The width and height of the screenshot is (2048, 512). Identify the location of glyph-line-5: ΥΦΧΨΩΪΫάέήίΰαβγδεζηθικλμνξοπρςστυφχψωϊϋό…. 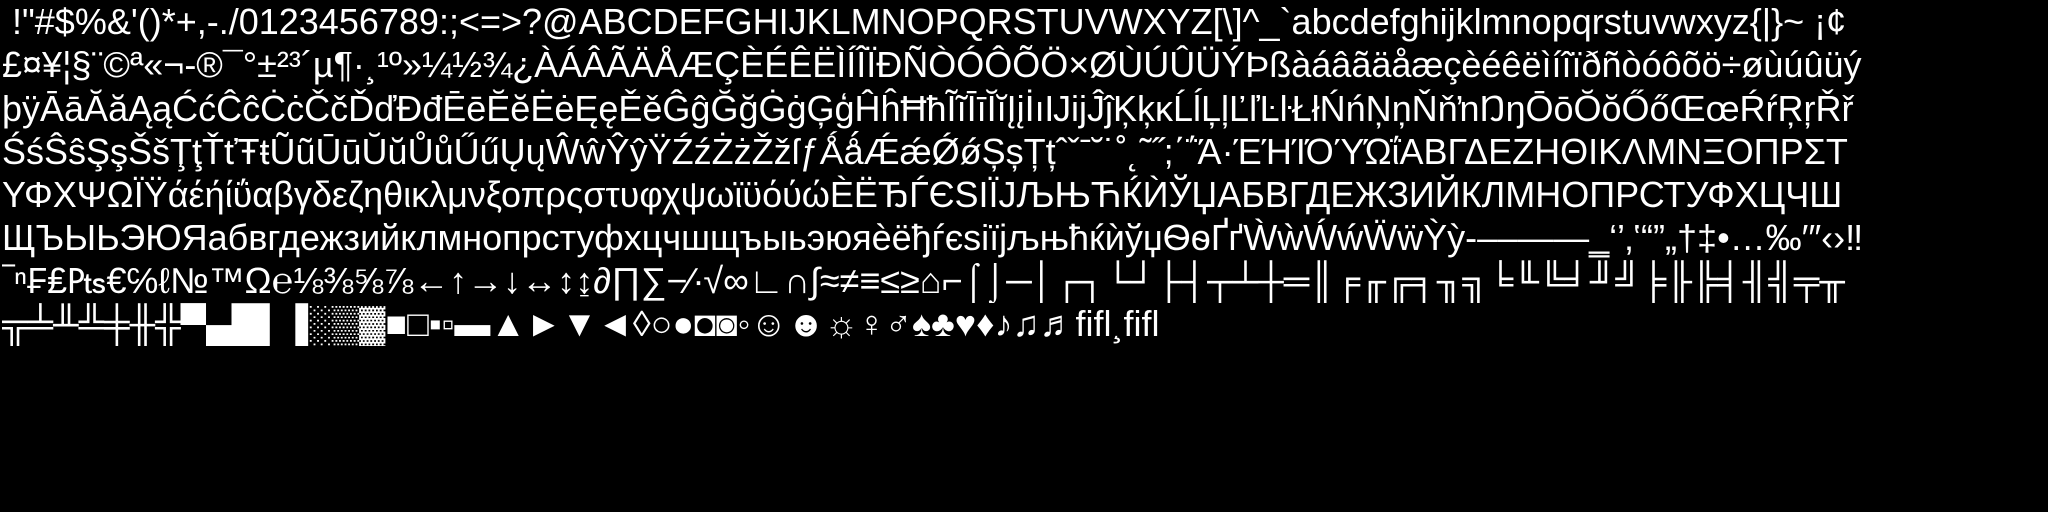
(922, 194).